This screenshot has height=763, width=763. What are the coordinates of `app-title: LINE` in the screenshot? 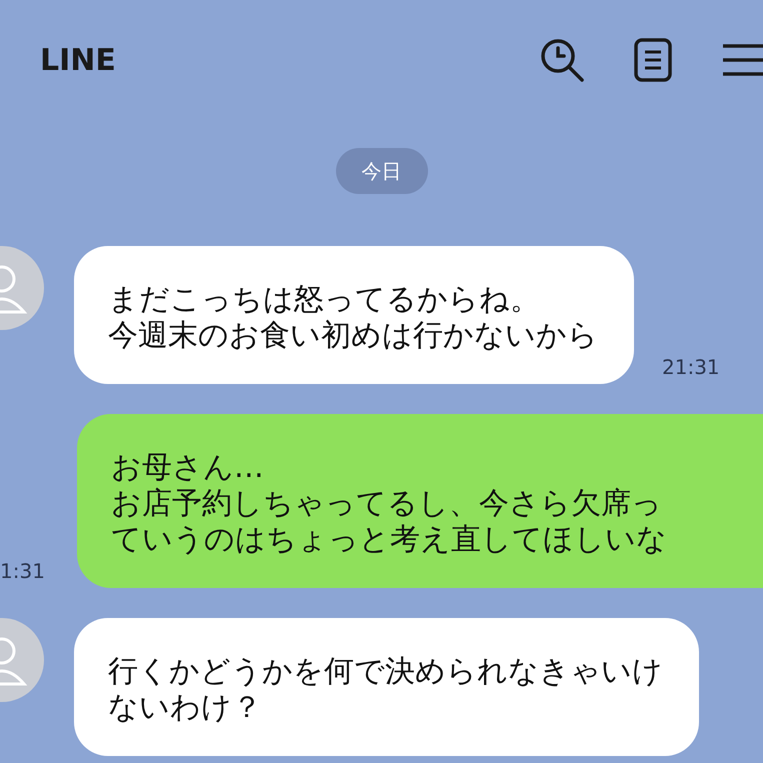 It's located at (78, 61).